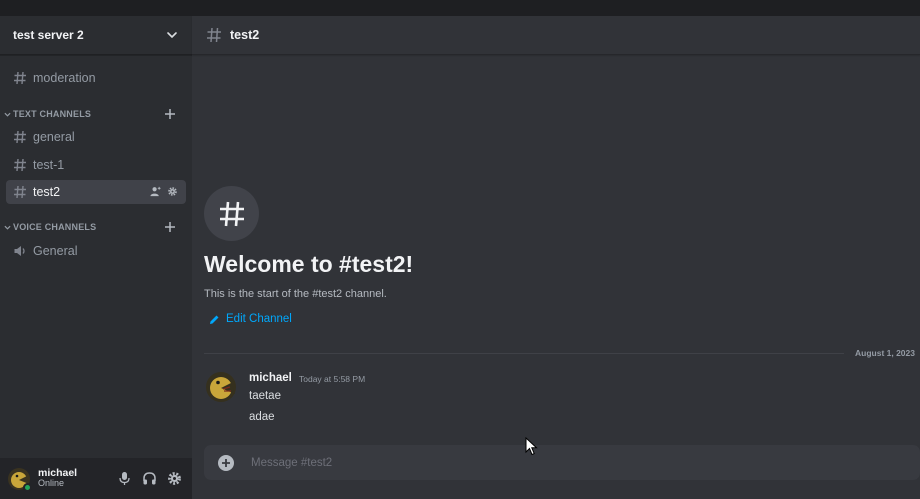  I want to click on welcome-title: Welcome to #test2!, so click(309, 264).